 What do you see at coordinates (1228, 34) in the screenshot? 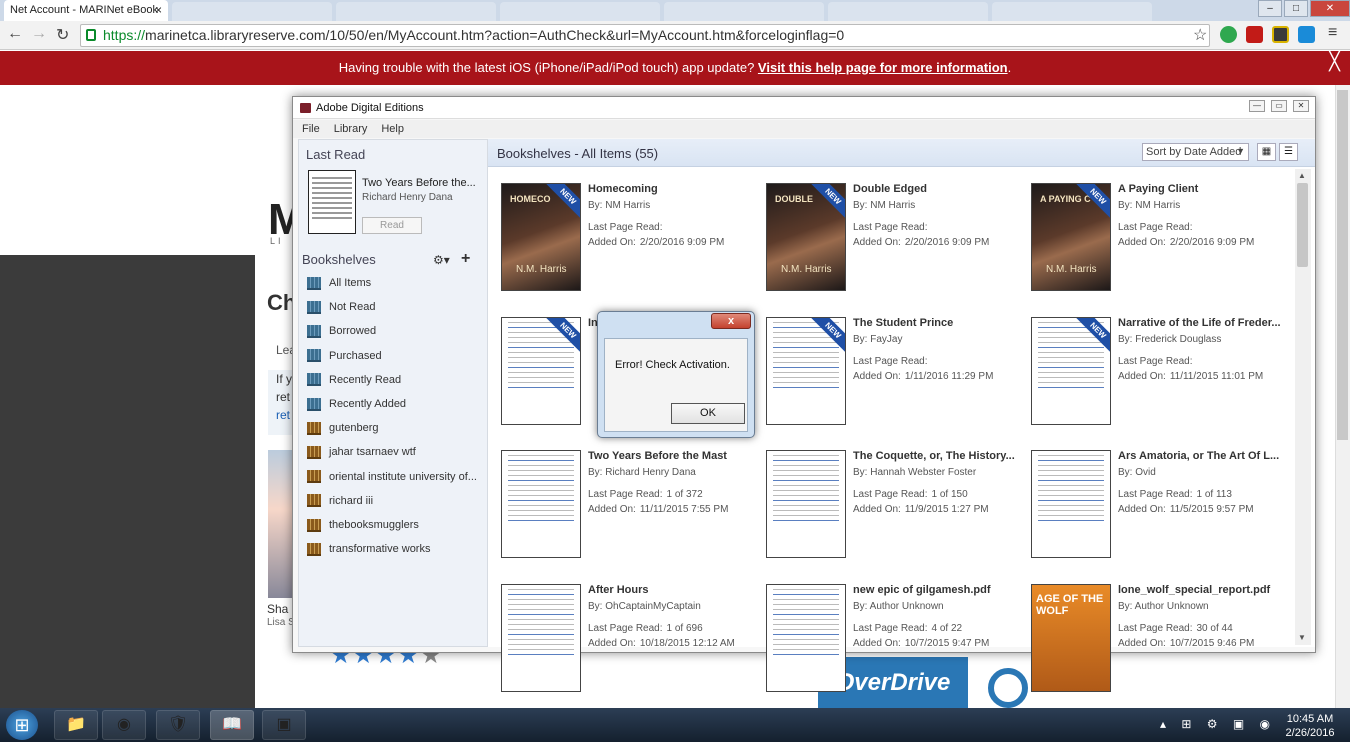
I see `shield-extension-icon` at bounding box center [1228, 34].